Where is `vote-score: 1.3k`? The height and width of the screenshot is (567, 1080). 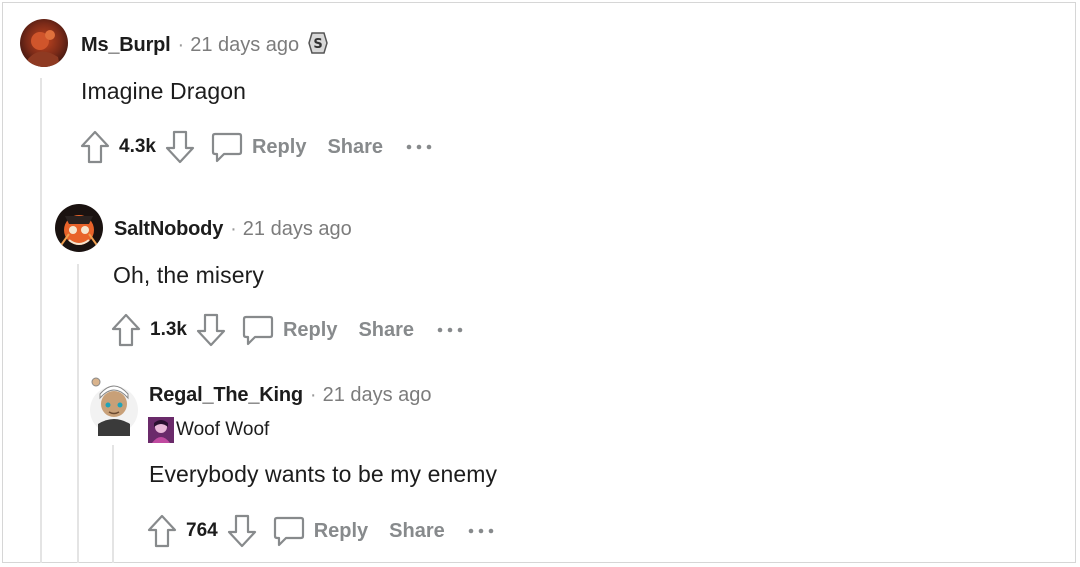
vote-score: 1.3k is located at coordinates (168, 329).